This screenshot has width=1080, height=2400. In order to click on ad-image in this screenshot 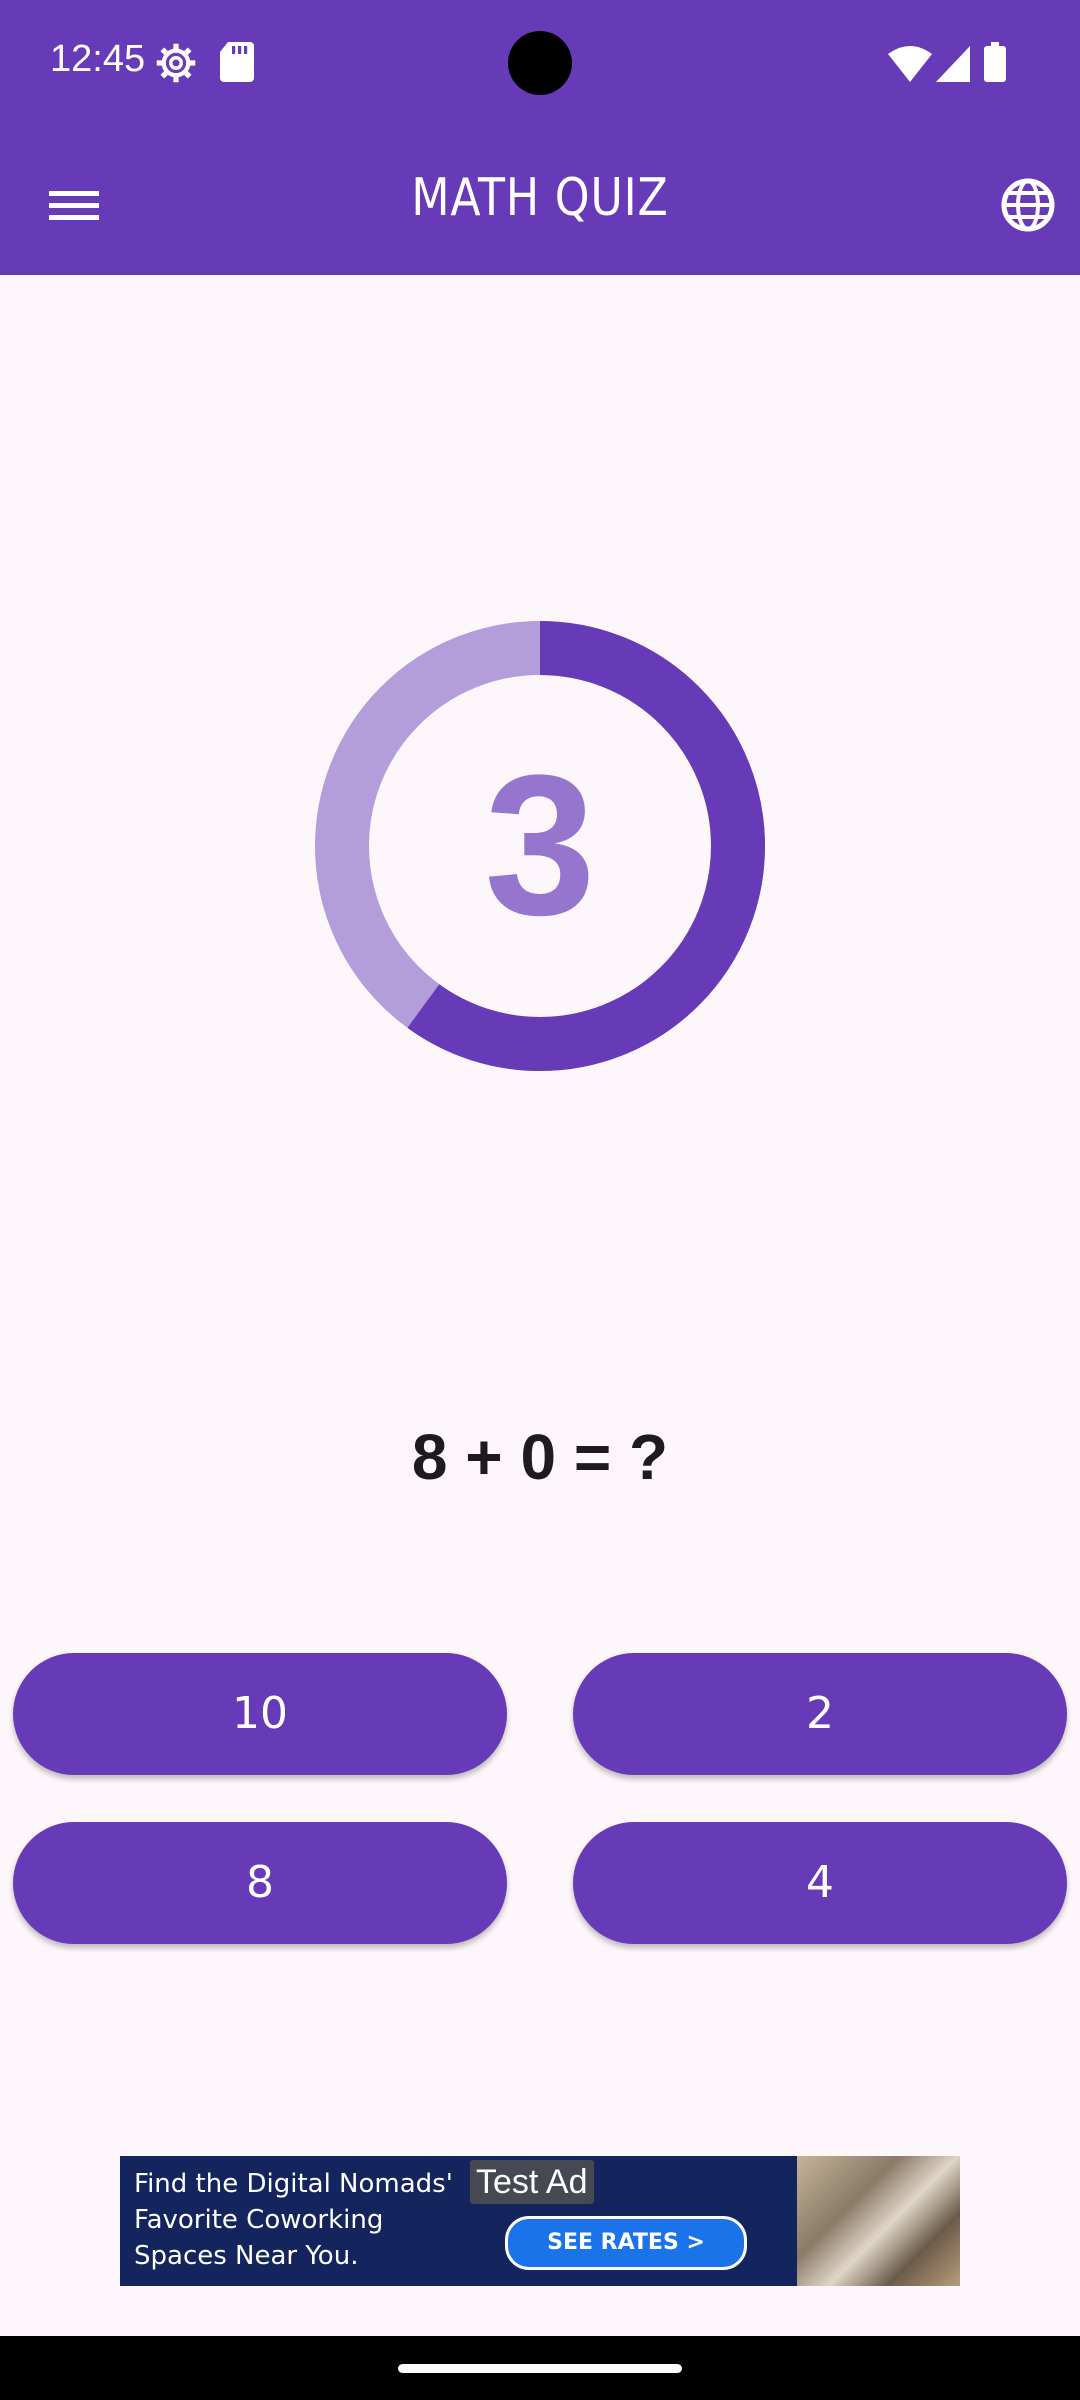, I will do `click(878, 2221)`.